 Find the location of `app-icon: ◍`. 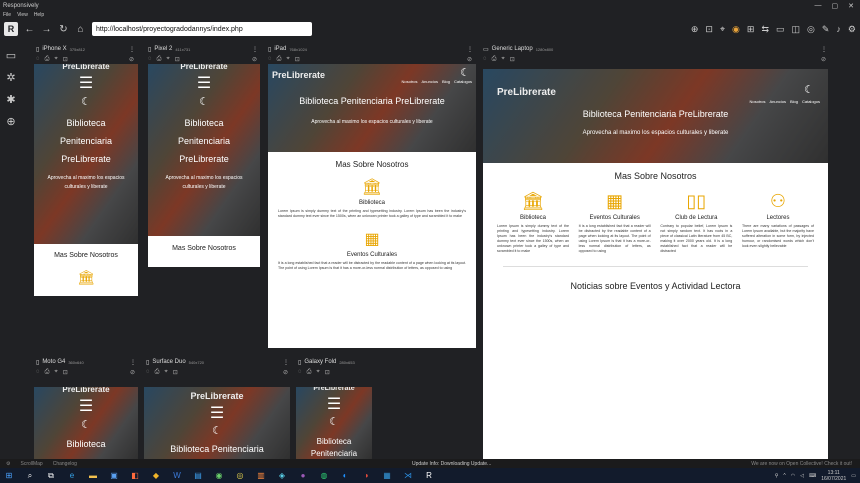

app-icon: ◍ is located at coordinates (324, 476).